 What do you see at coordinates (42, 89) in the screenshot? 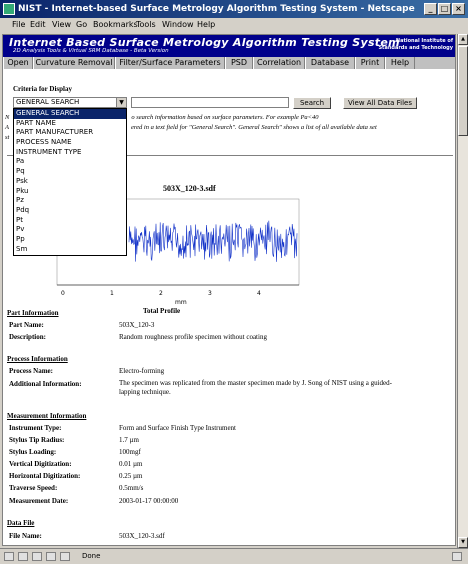
I see `criteria-label: Criteria for Display` at bounding box center [42, 89].